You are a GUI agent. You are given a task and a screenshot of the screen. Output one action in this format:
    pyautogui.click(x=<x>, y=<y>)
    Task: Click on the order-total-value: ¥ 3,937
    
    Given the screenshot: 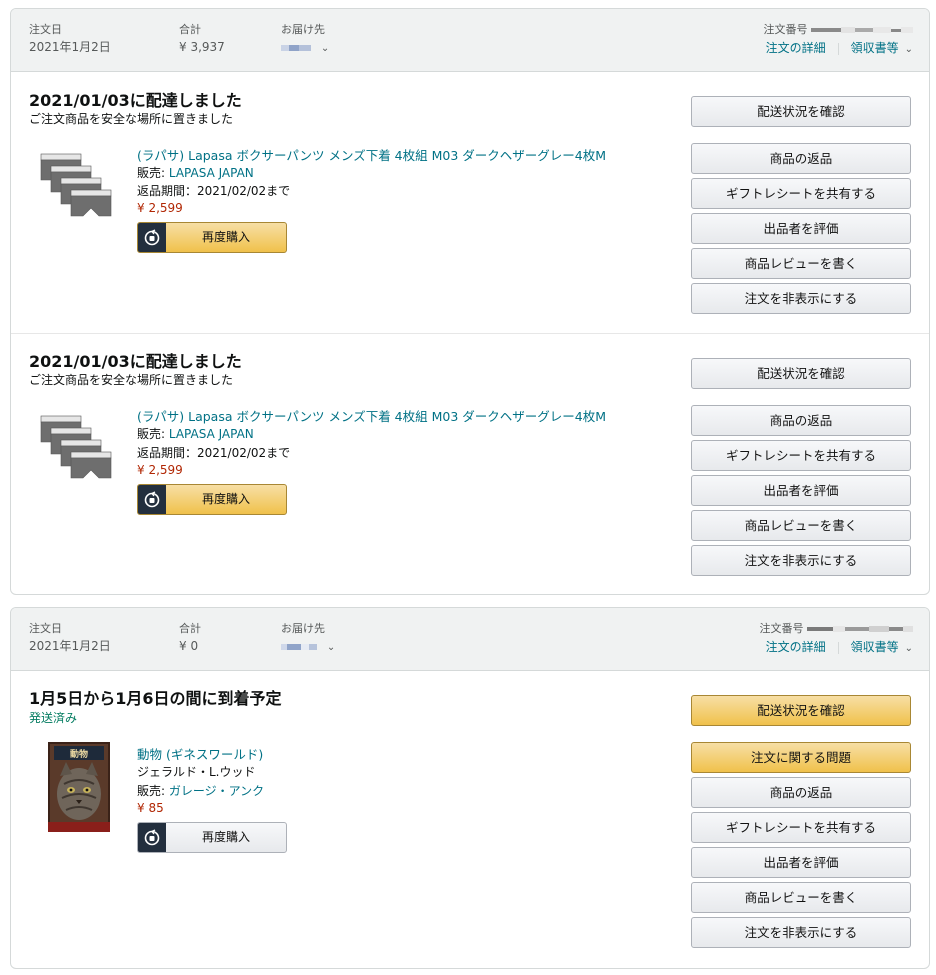 What is the action you would take?
    pyautogui.click(x=202, y=47)
    